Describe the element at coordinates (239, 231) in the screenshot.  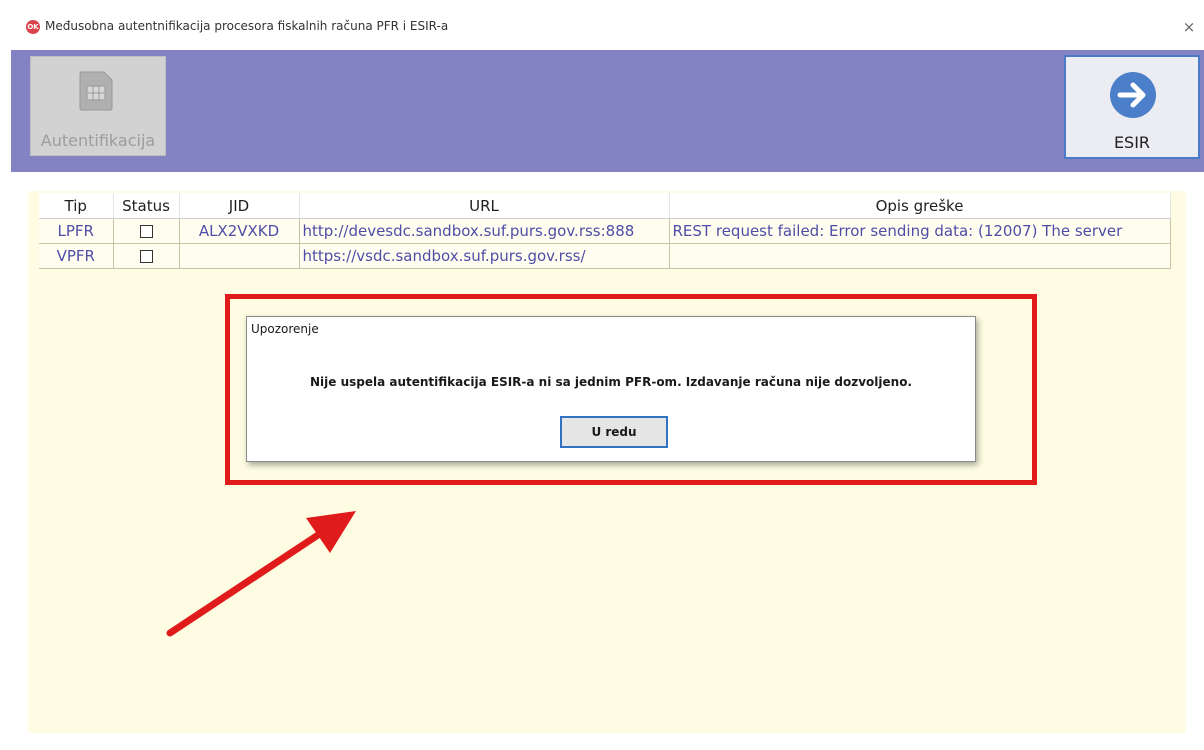
I see `cell-jid: ALX2VXKD` at that location.